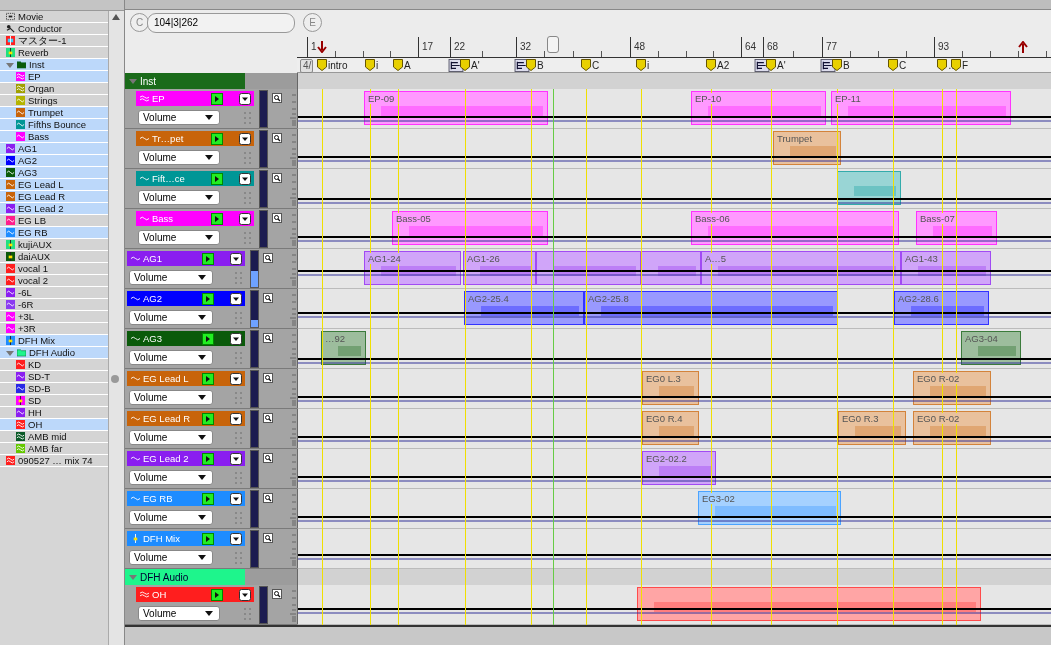 This screenshot has height=645, width=1051. What do you see at coordinates (116, 17) in the screenshot?
I see `scroll-up-arrow-icon` at bounding box center [116, 17].